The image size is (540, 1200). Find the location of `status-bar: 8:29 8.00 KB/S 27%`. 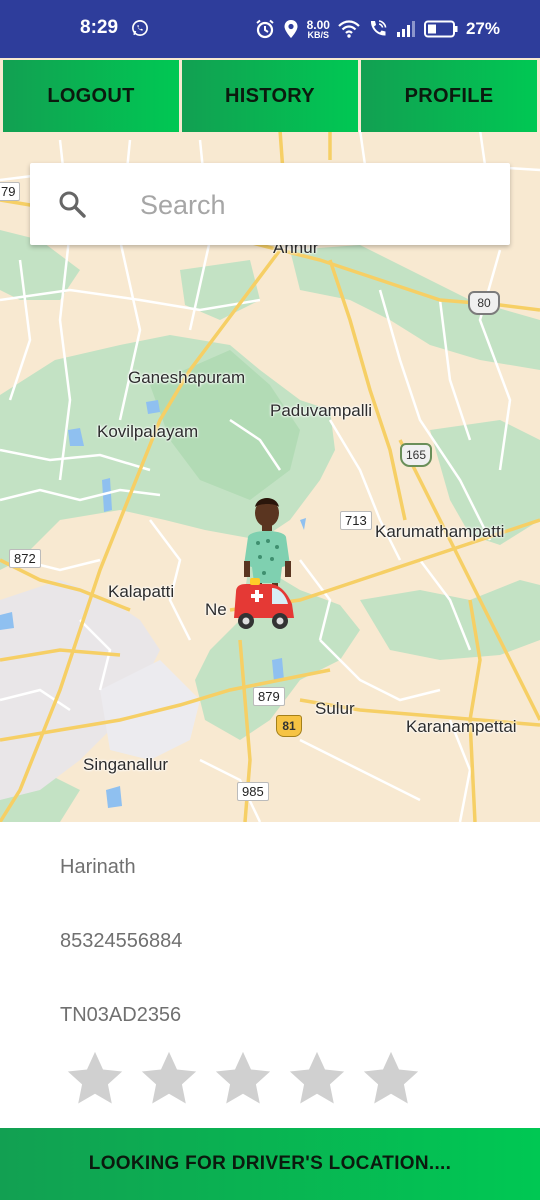

status-bar: 8:29 8.00 KB/S 27% is located at coordinates (270, 29).